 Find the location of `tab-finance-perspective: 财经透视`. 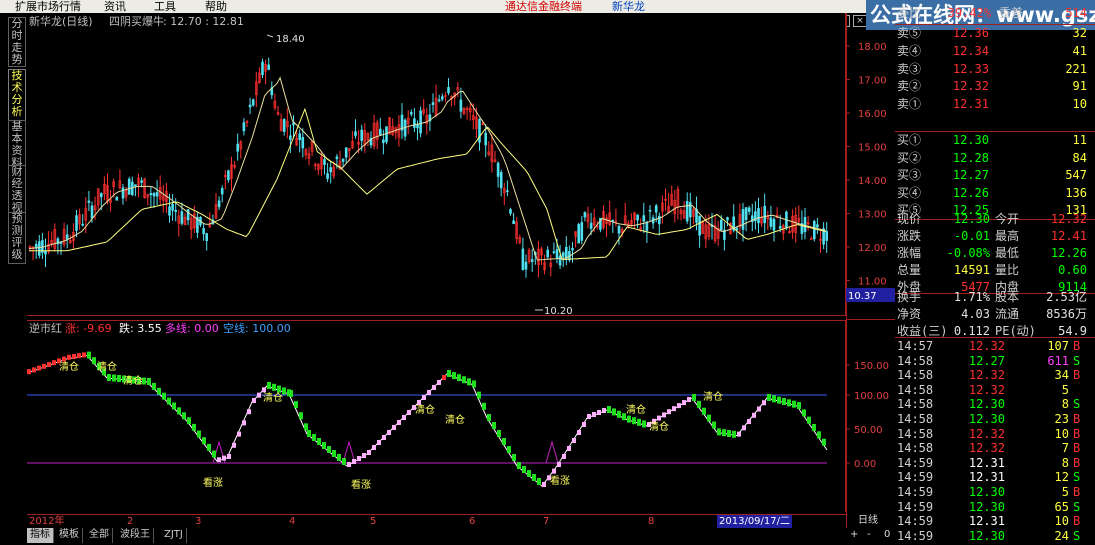

tab-finance-perspective: 财经透视 is located at coordinates (17, 190).